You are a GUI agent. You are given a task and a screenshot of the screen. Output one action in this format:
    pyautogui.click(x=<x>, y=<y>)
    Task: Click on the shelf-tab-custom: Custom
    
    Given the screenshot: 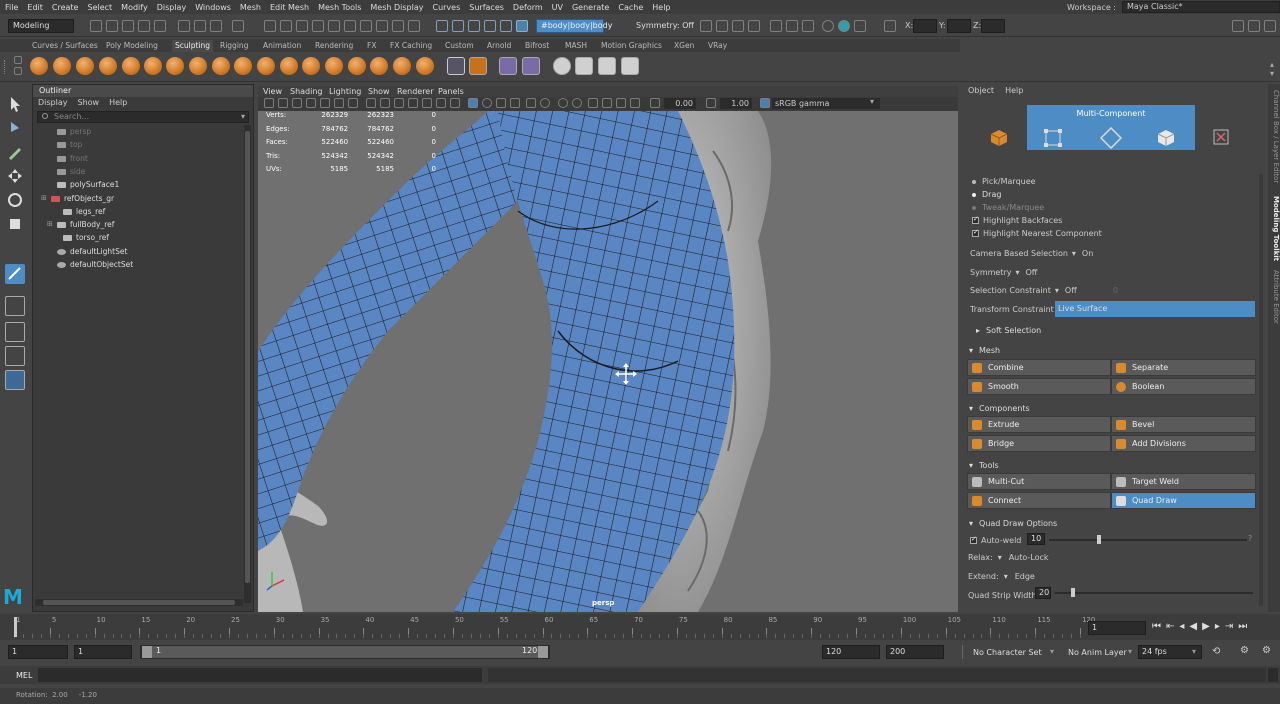 What is the action you would take?
    pyautogui.click(x=459, y=45)
    